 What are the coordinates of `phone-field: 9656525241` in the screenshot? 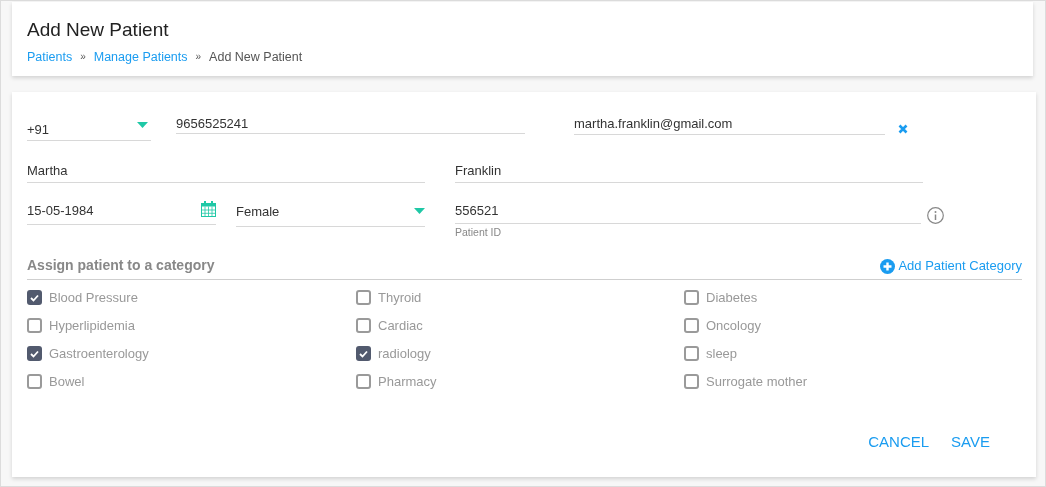 It's located at (350, 124).